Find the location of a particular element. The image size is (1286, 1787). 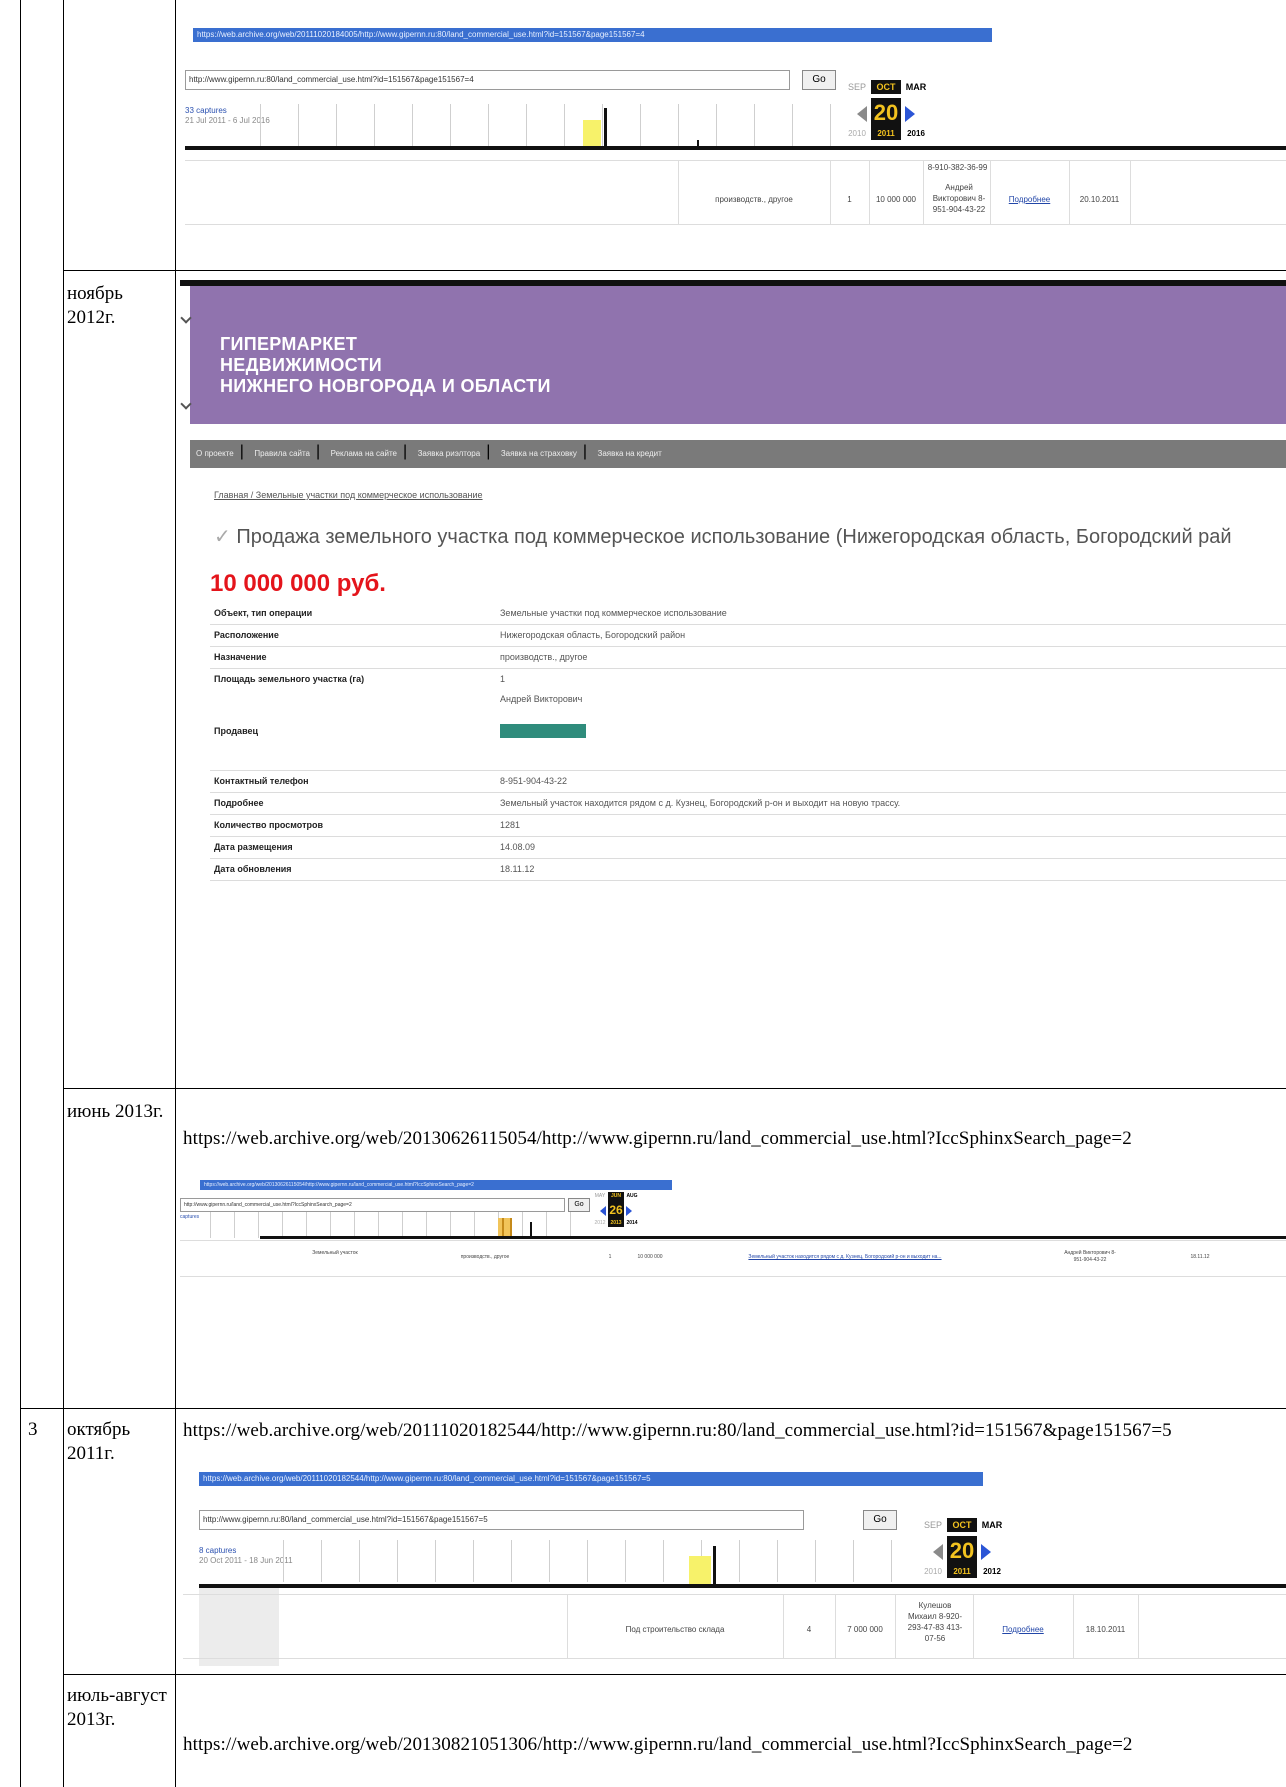

attribute-row: Андрей Викторович Продавец is located at coordinates (748, 730).